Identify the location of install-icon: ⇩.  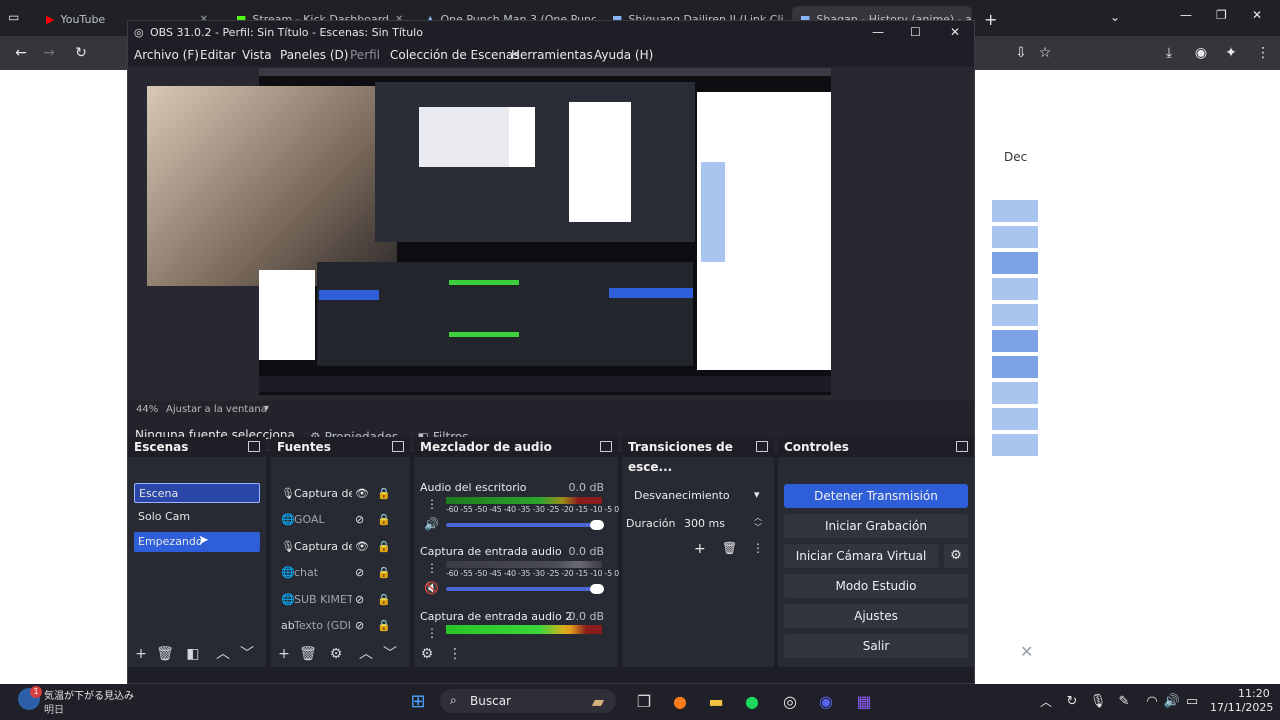
(1021, 53).